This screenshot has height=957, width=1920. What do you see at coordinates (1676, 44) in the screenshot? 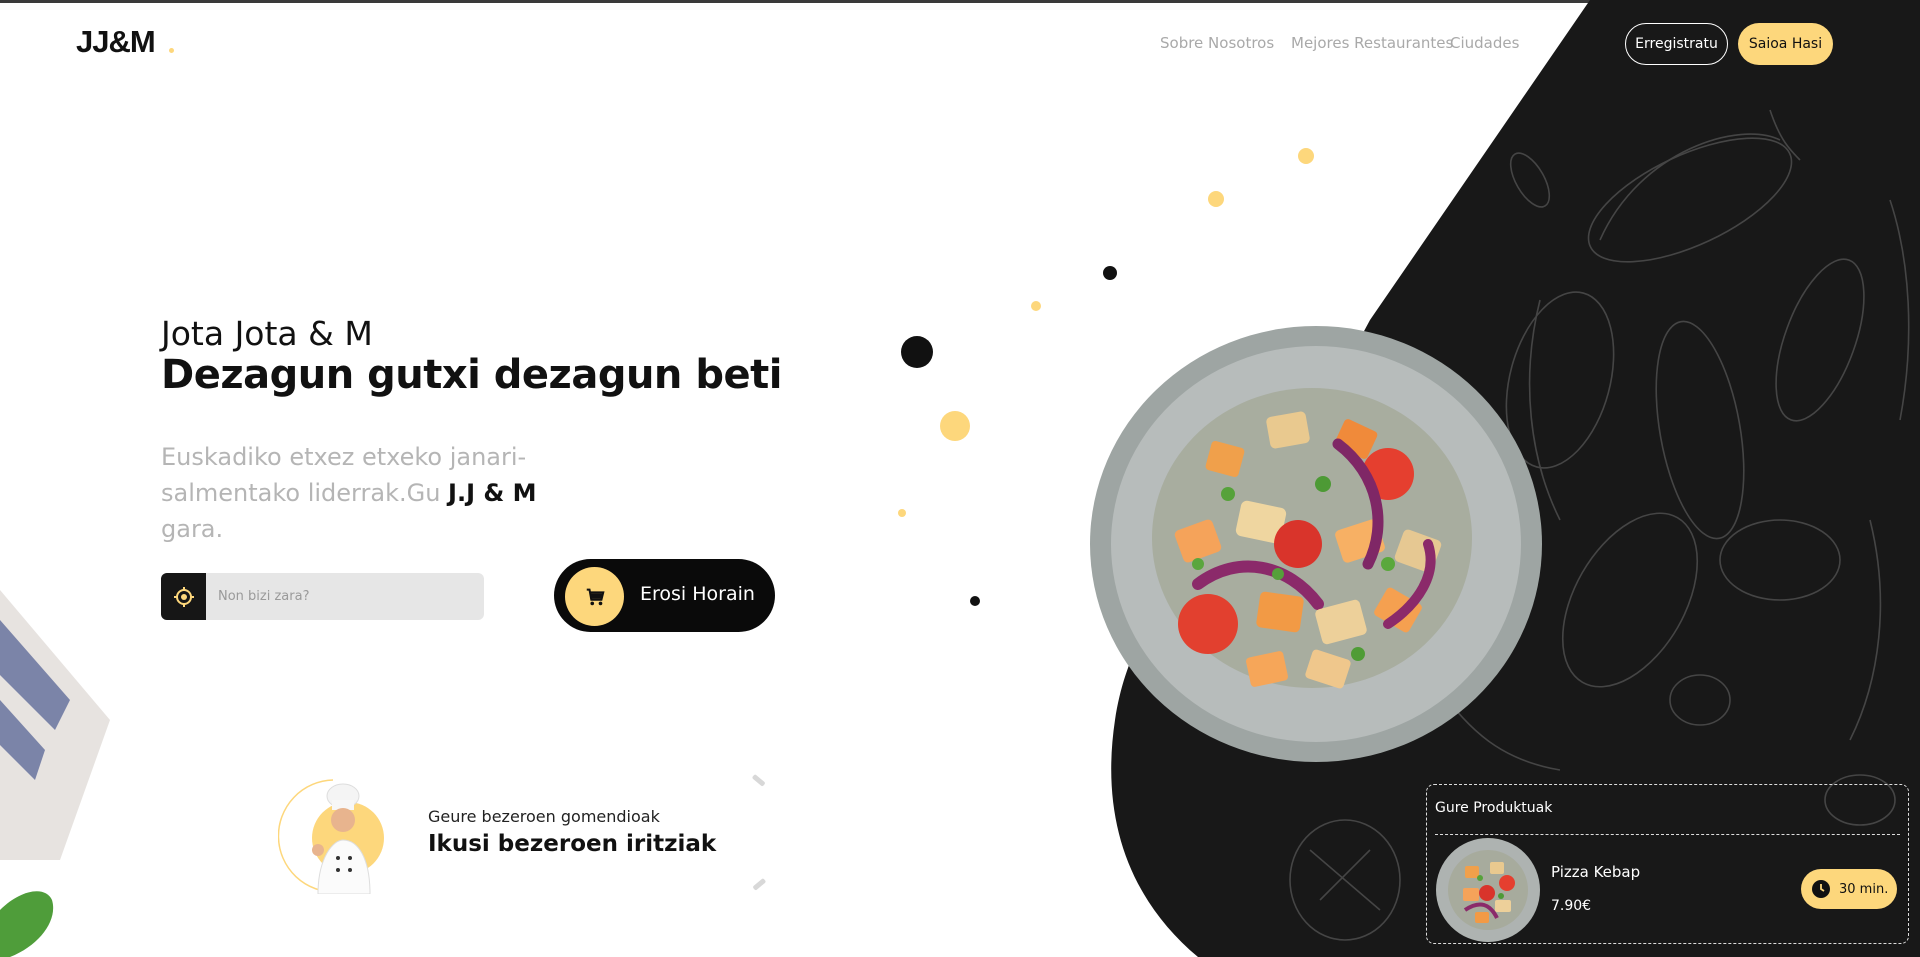
I see `register-button: Erregistratu` at bounding box center [1676, 44].